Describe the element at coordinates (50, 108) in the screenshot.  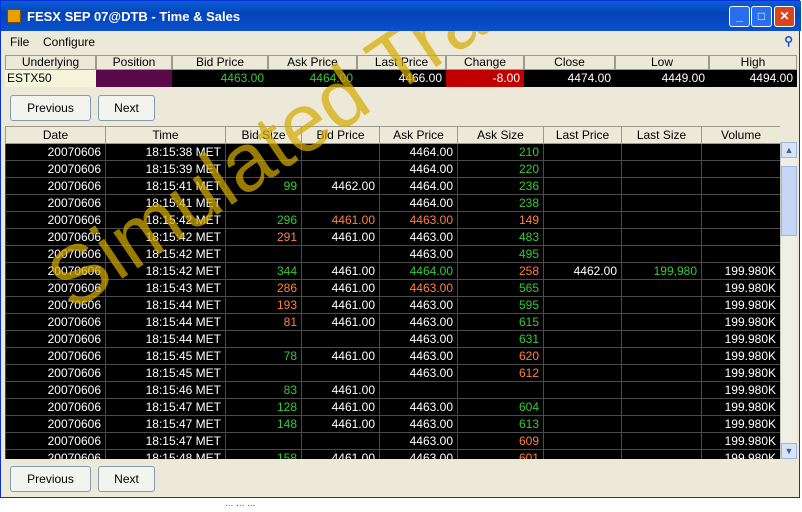
I see `previous-button-top: Previous` at that location.